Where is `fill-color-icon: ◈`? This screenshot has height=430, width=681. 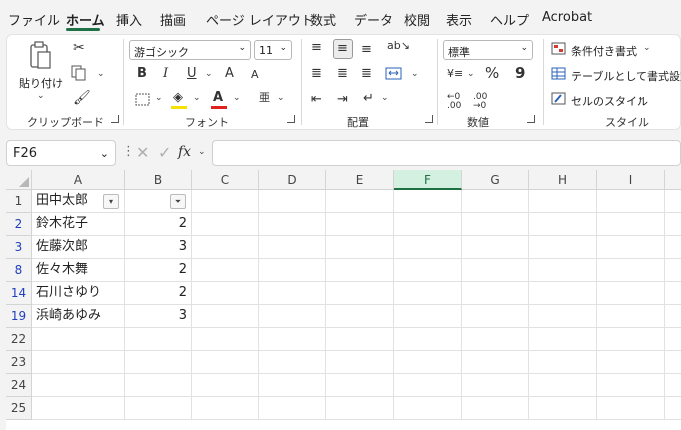 fill-color-icon: ◈ is located at coordinates (178, 97).